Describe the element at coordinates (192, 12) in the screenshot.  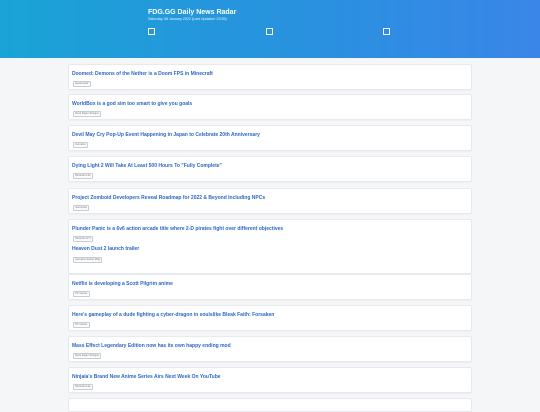
I see `page-title: FDG.GG Daily News Radar` at that location.